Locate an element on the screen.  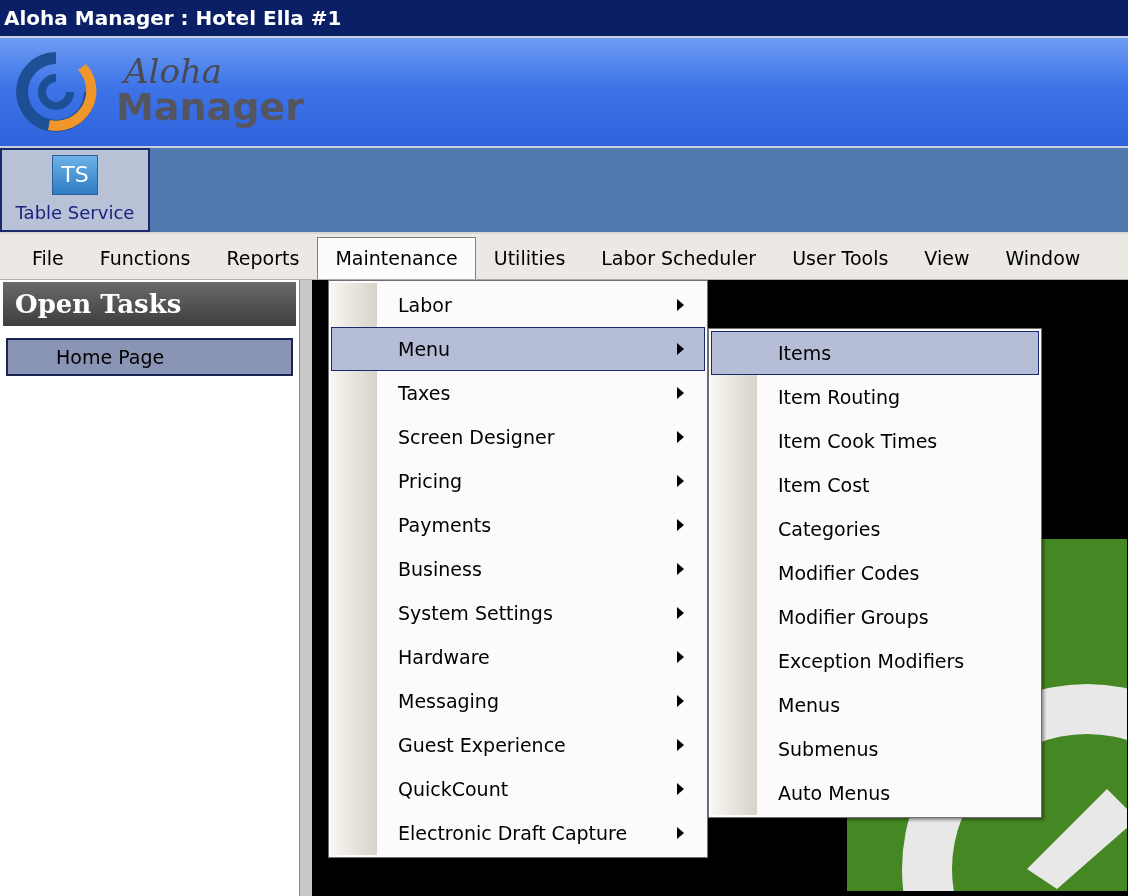
menu-bar-item: View is located at coordinates (947, 258).